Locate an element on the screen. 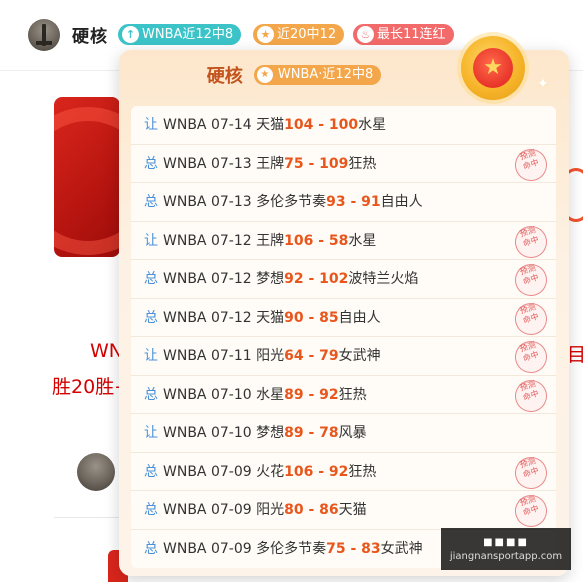 This screenshot has width=583, height=582. prediction-text: 总 WNBA 07-09 火花106 - 92狂热 is located at coordinates (260, 472).